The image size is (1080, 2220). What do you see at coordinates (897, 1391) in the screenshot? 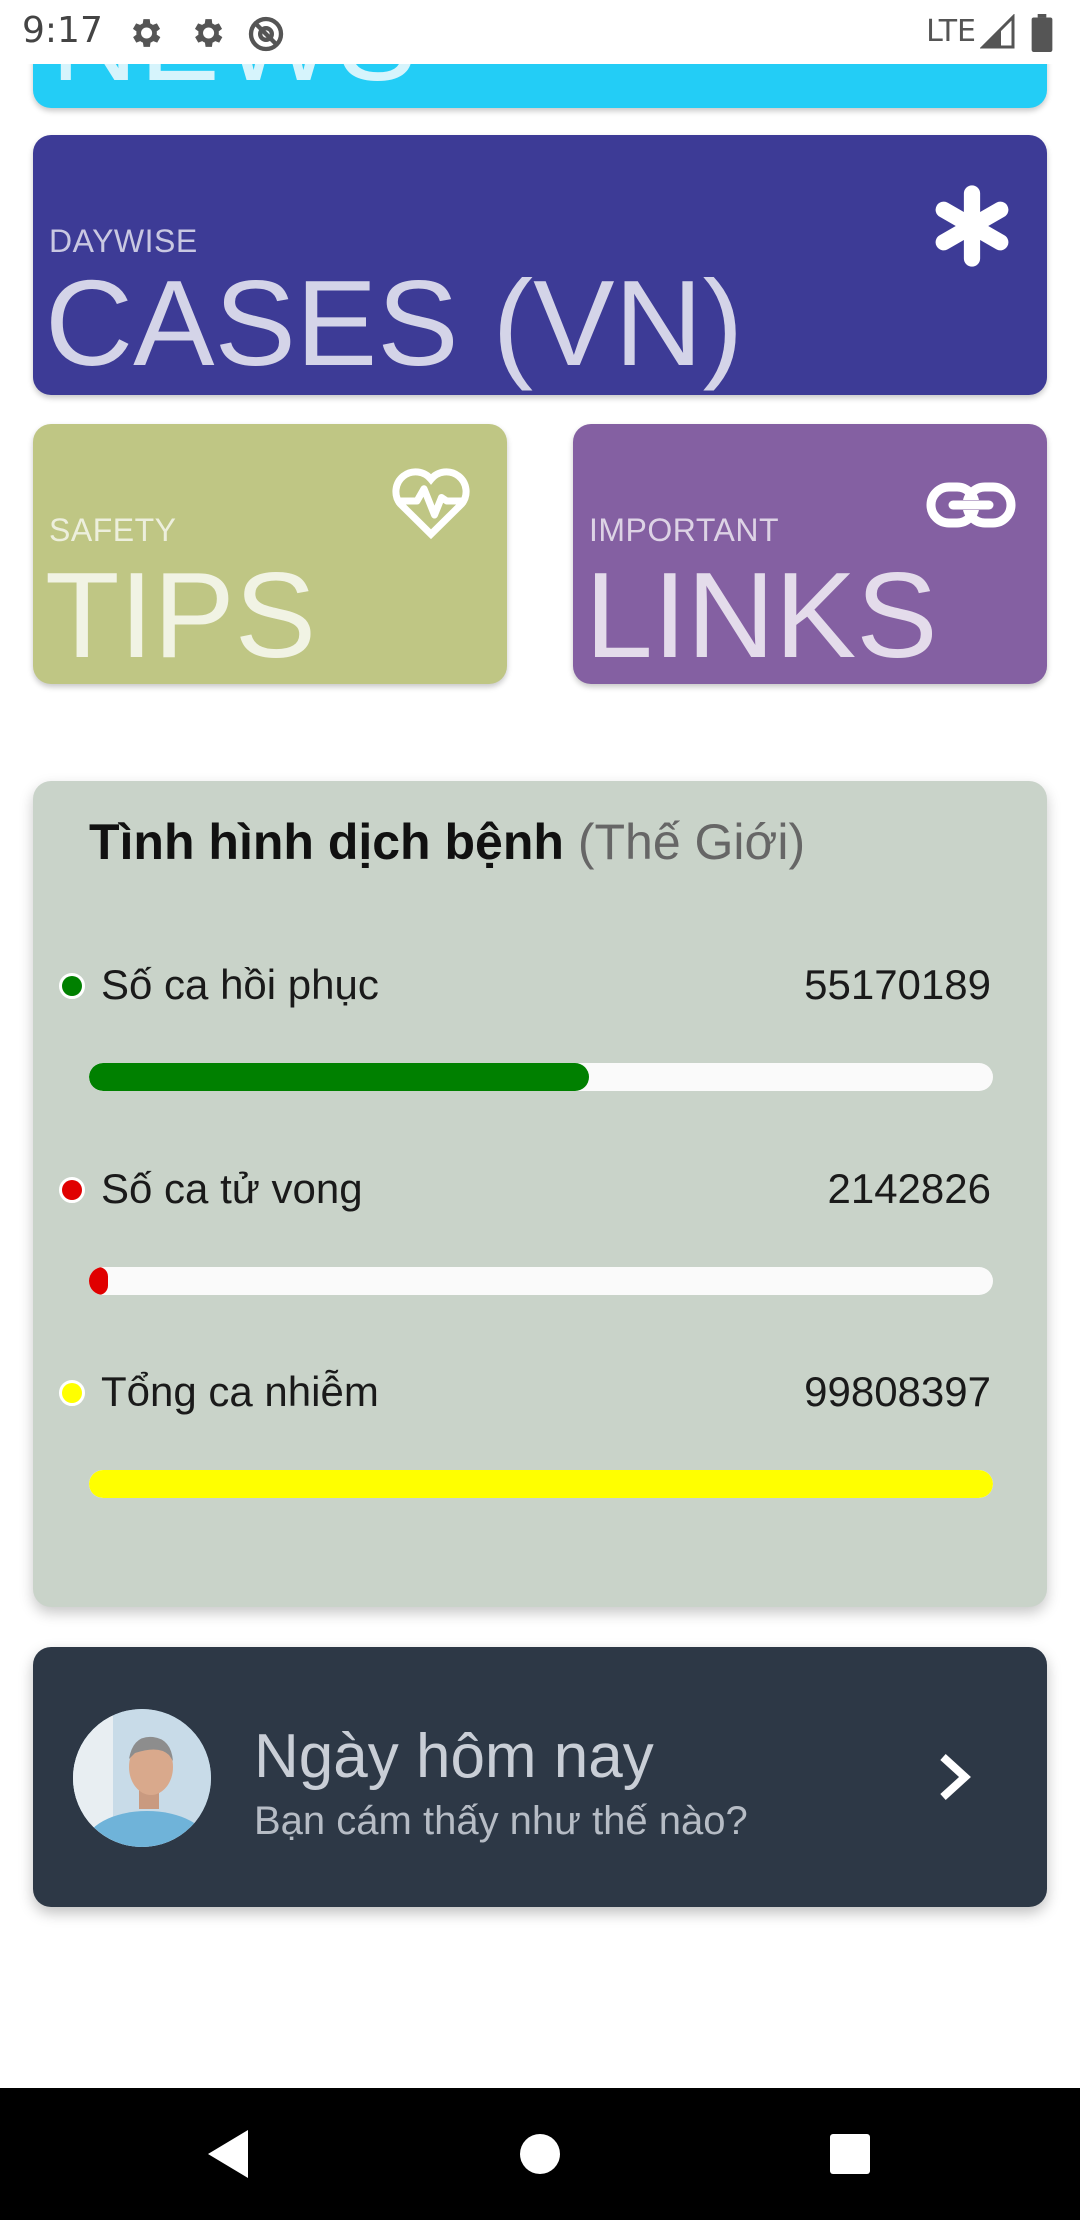
I see `total-value: 99808397` at bounding box center [897, 1391].